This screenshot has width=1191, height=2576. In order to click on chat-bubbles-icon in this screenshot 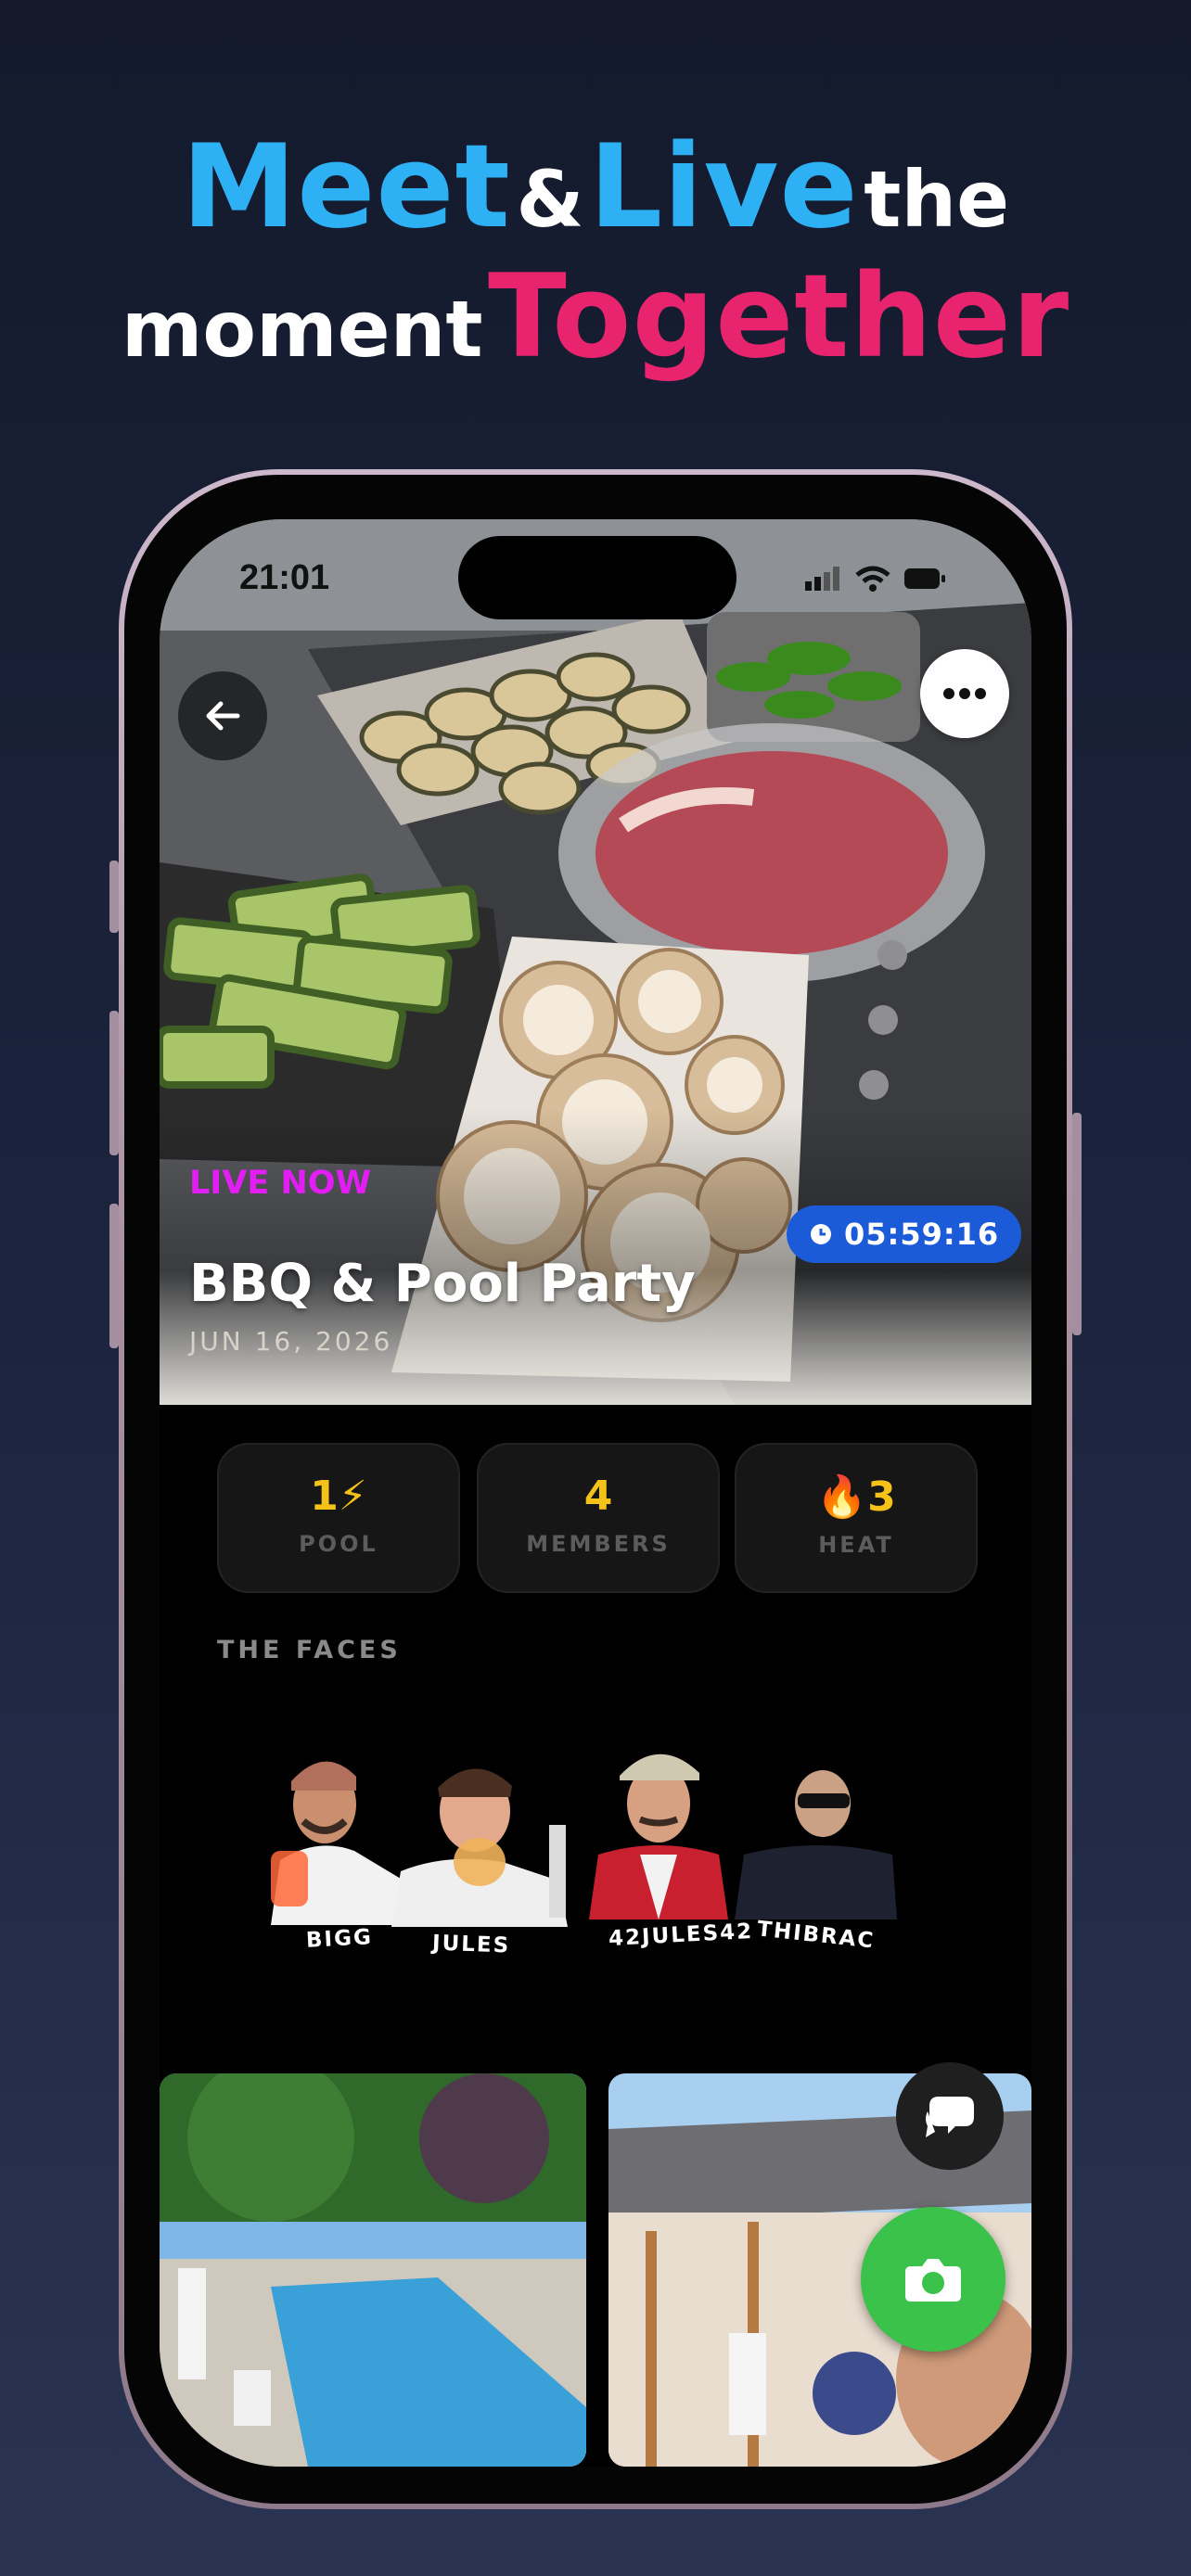, I will do `click(950, 2117)`.